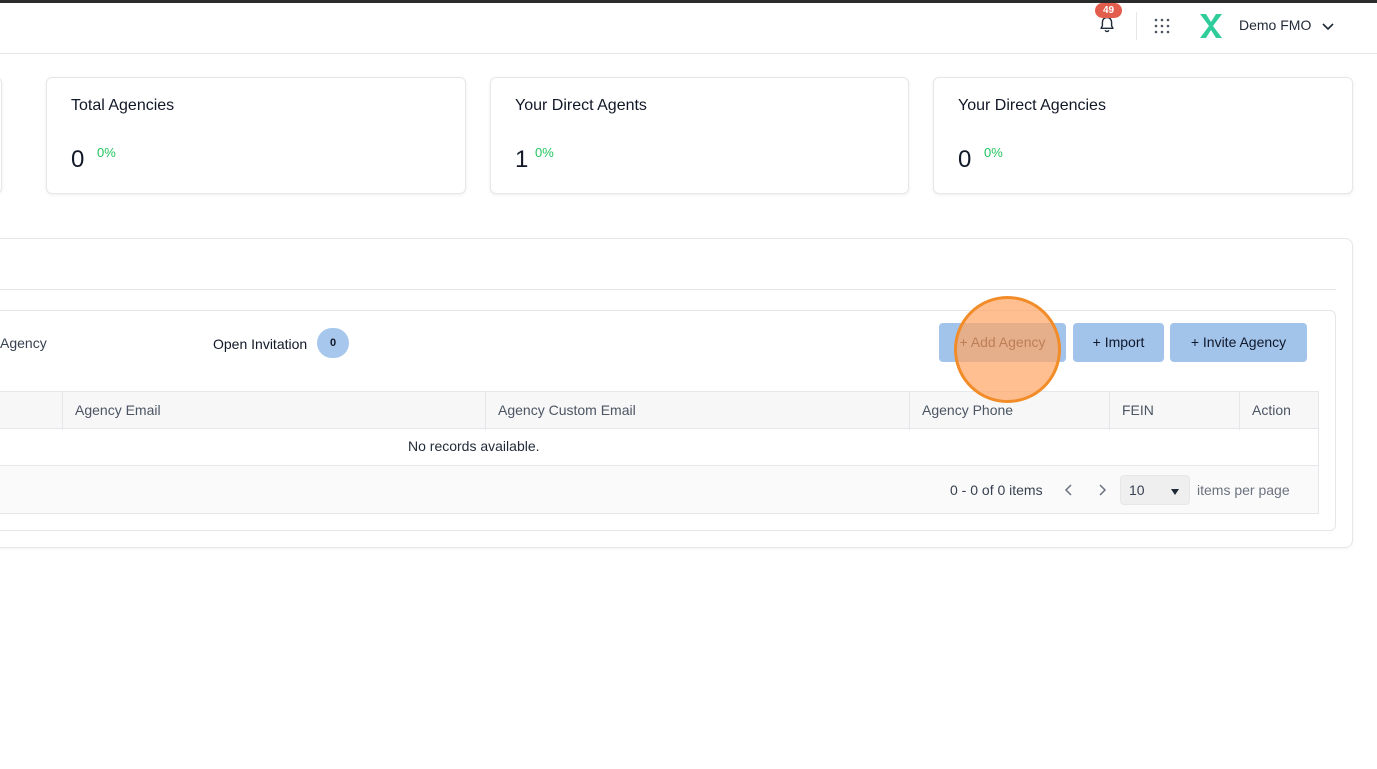 The image size is (1377, 769). Describe the element at coordinates (1, 135) in the screenshot. I see `stat-card-partial` at that location.